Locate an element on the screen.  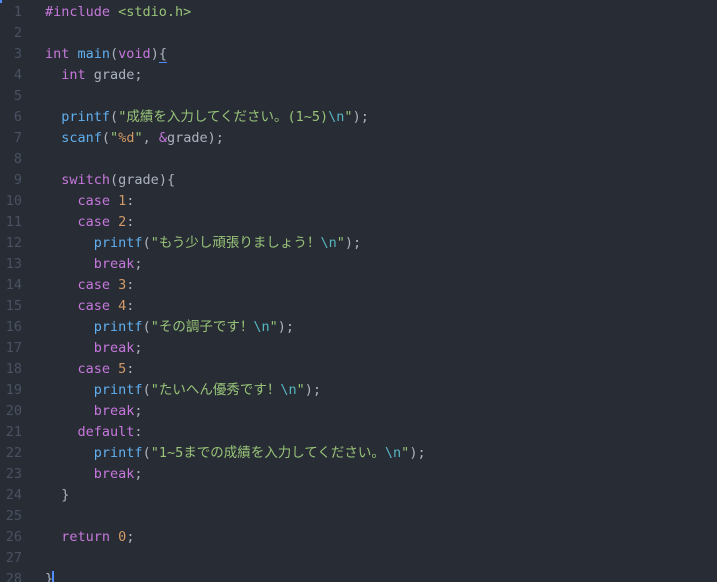
code-line: 4 int grade; is located at coordinates (358, 75).